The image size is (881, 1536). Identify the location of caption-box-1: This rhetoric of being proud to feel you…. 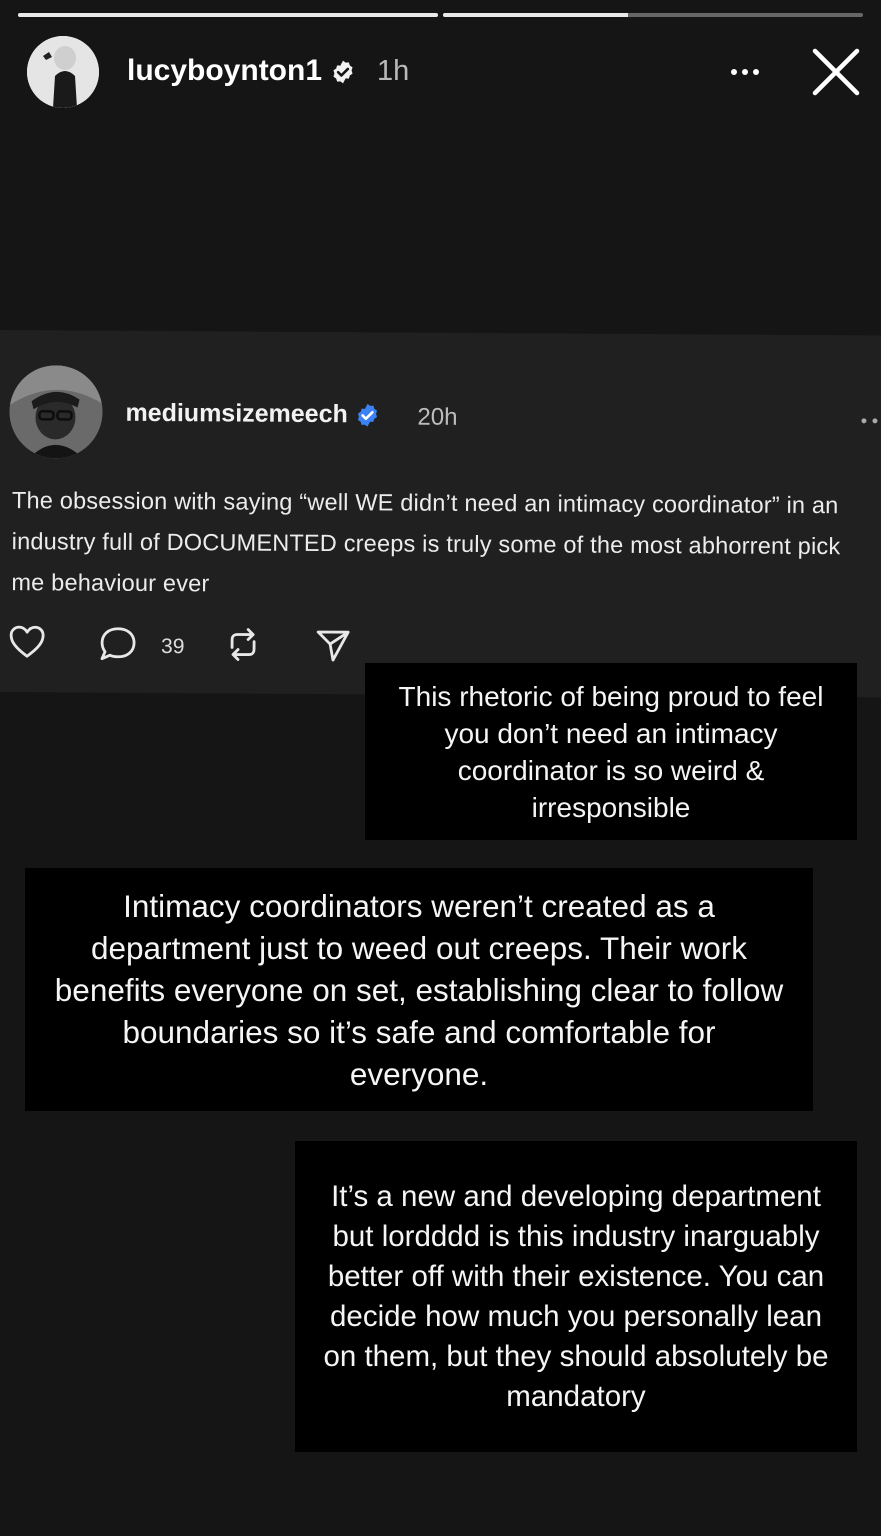
(611, 751).